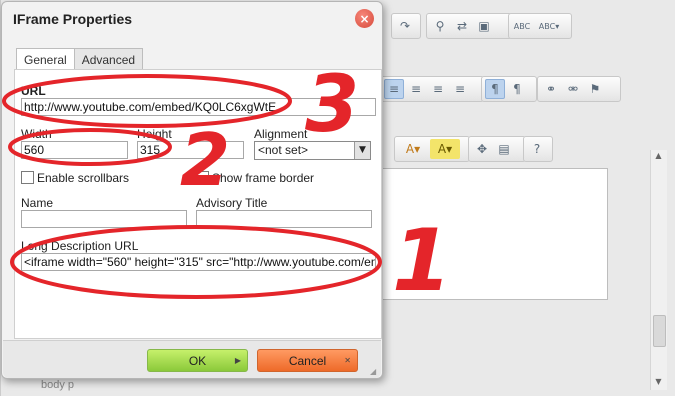 The width and height of the screenshot is (675, 396). Describe the element at coordinates (595, 89) in the screenshot. I see `anchor-icon: ⚑` at that location.